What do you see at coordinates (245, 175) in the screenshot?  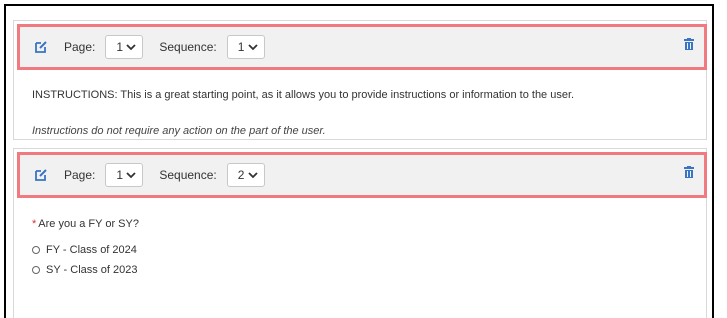 I see `sequence-select: 2` at bounding box center [245, 175].